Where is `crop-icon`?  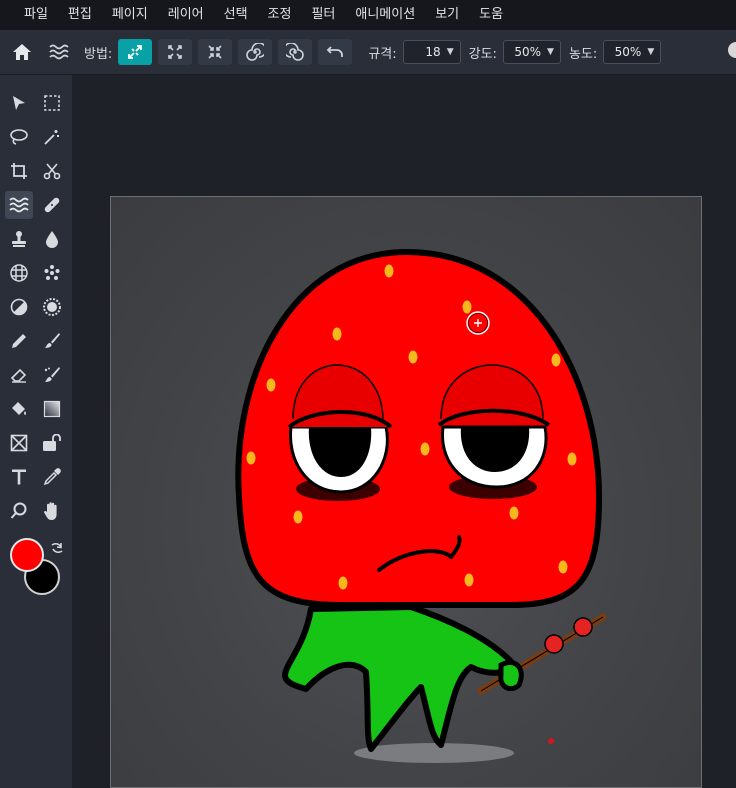
crop-icon is located at coordinates (19, 171).